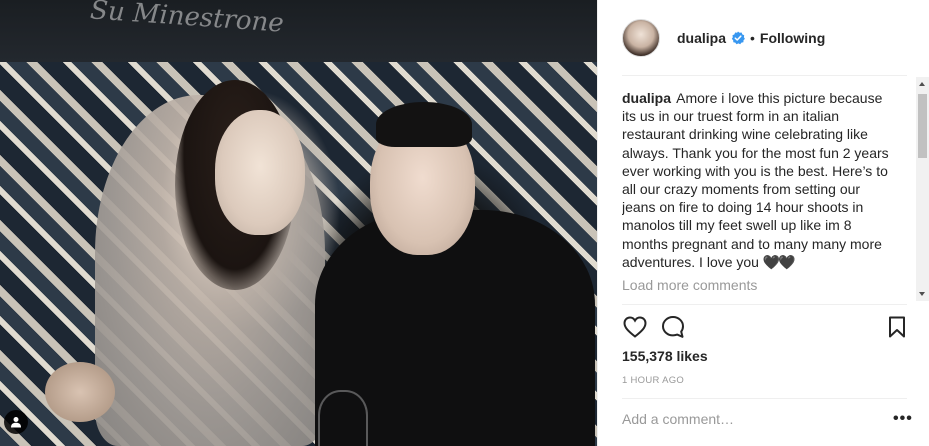  Describe the element at coordinates (922, 294) in the screenshot. I see `scroll-down-icon` at that location.